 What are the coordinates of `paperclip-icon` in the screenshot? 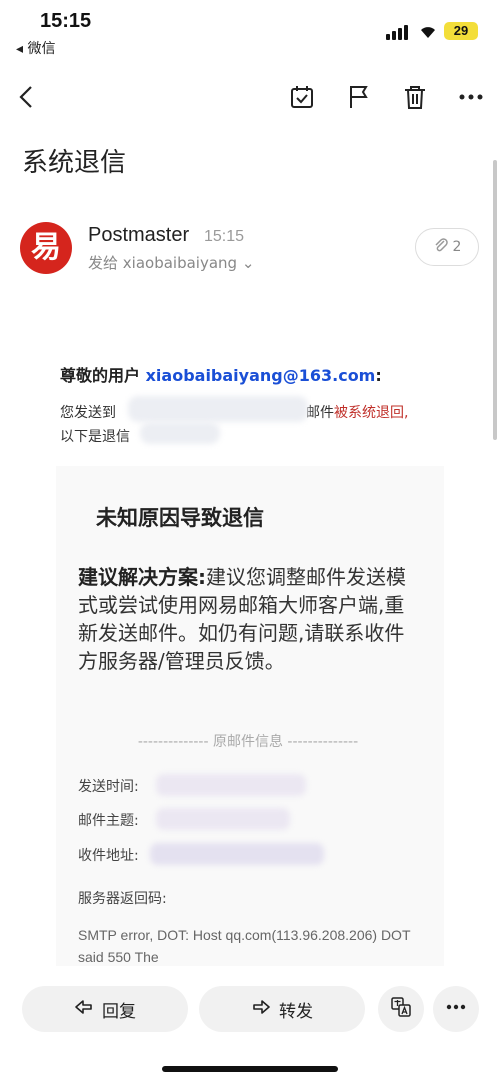 It's located at (441, 247).